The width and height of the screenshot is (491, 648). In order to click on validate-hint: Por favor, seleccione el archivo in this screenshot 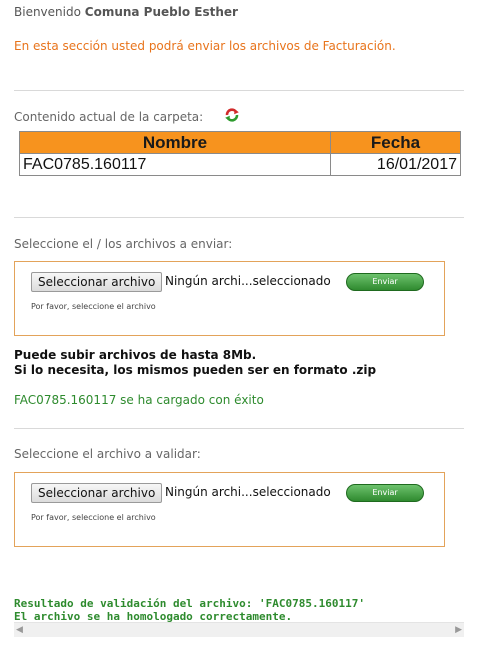, I will do `click(93, 517)`.